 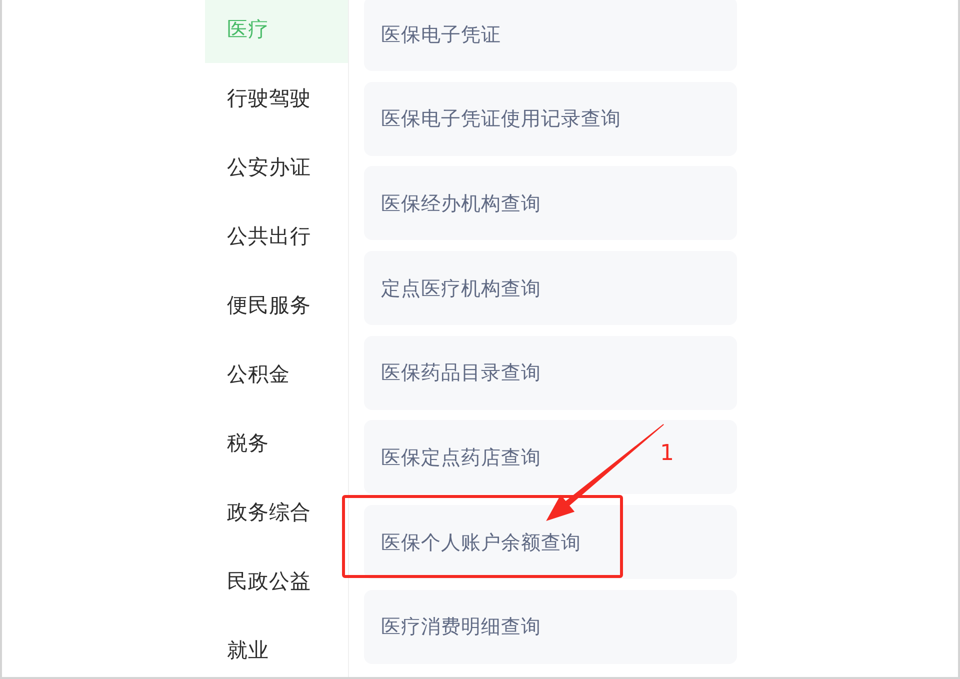 What do you see at coordinates (550, 288) in the screenshot?
I see `service-item: 定点医疗机构查询` at bounding box center [550, 288].